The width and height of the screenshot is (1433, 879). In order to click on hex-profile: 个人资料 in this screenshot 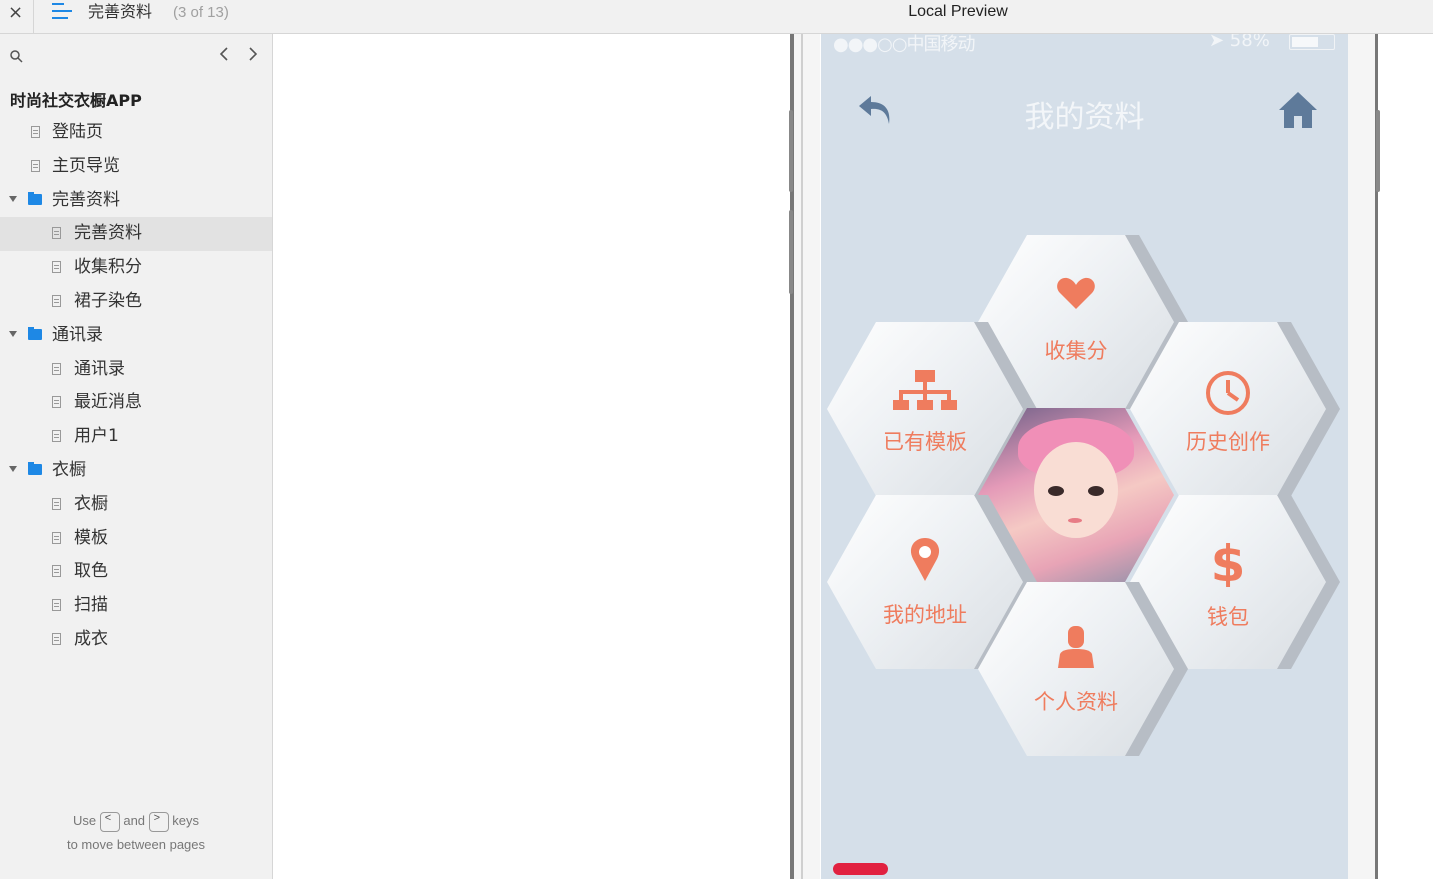, I will do `click(1083, 669)`.